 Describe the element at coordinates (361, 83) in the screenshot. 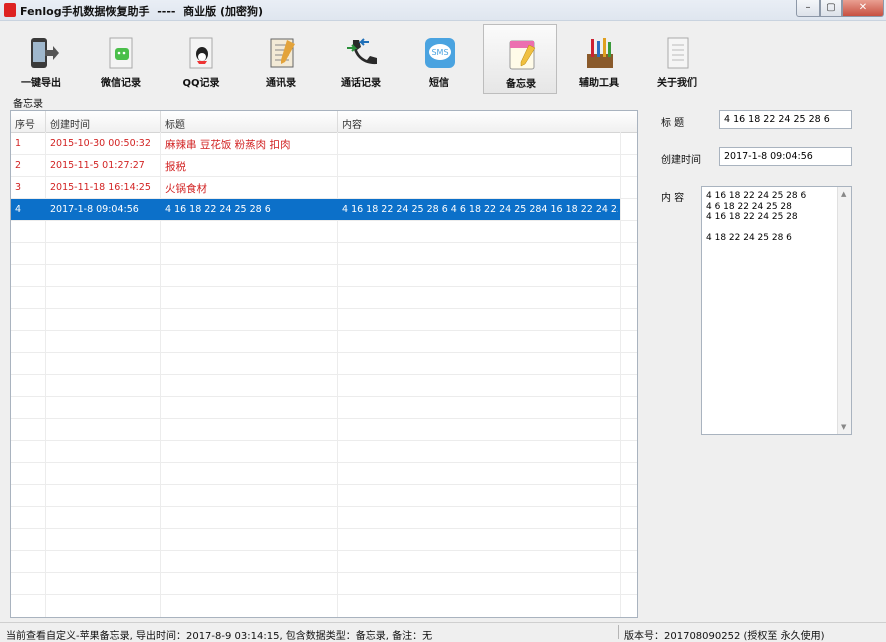

I see `tool-call-log-label: 通话记录` at that location.